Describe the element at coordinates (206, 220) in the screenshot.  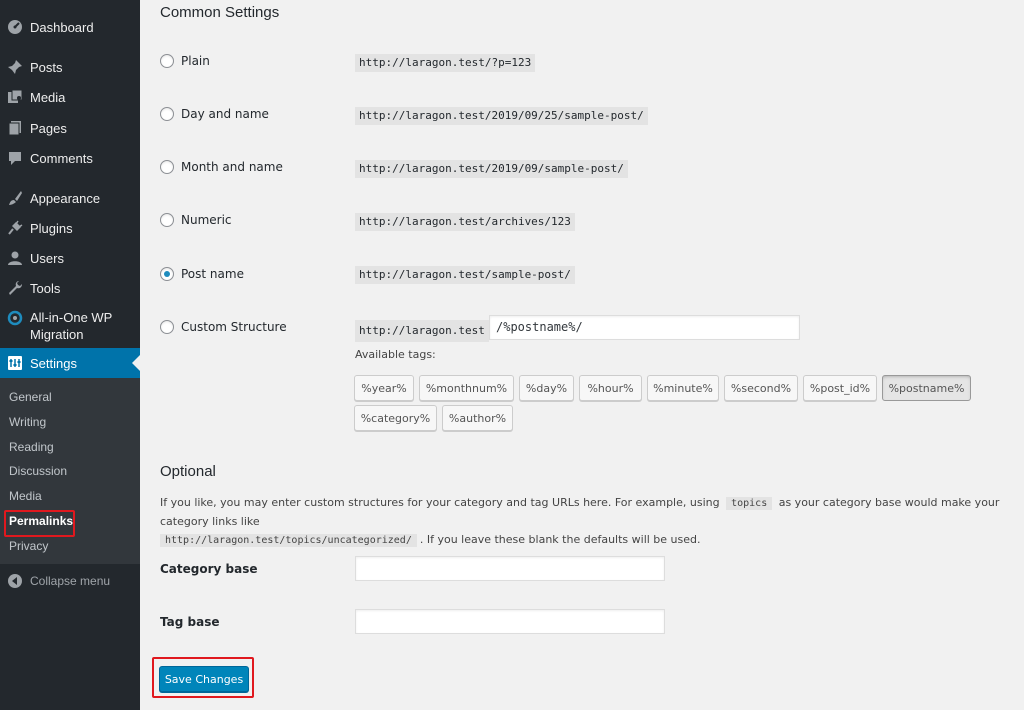
I see `option-label-numeric: Numeric` at that location.